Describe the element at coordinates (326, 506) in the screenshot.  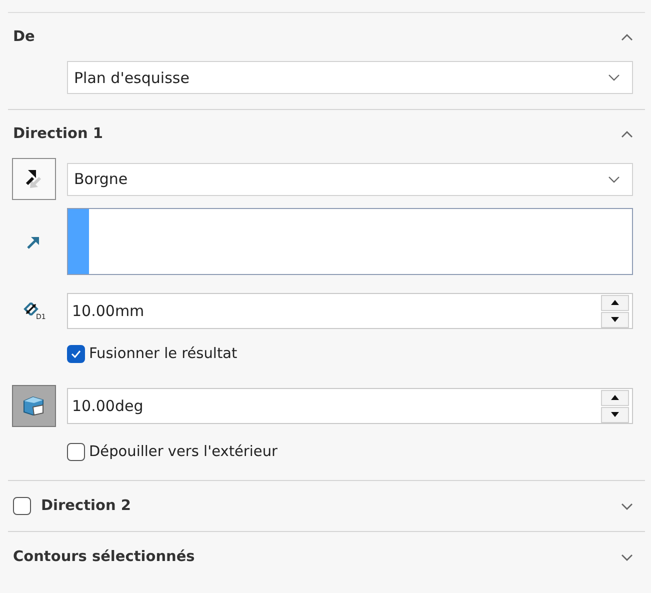
I see `section-title: Direction 2` at that location.